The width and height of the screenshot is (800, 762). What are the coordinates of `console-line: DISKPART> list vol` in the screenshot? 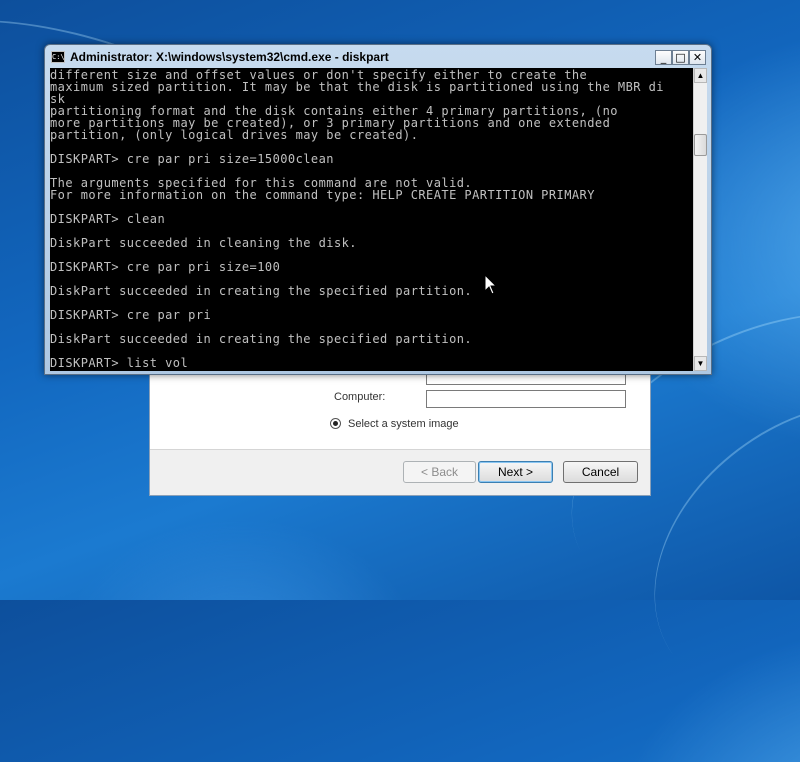 It's located at (119, 363).